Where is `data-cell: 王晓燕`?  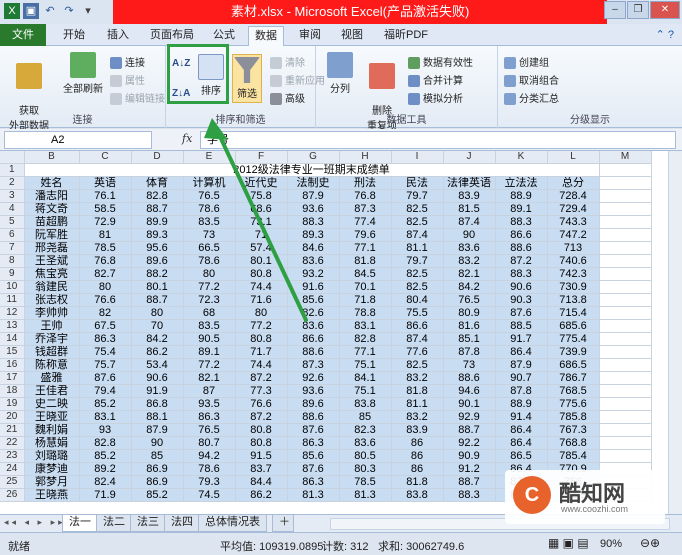 data-cell: 王晓燕 is located at coordinates (52, 495).